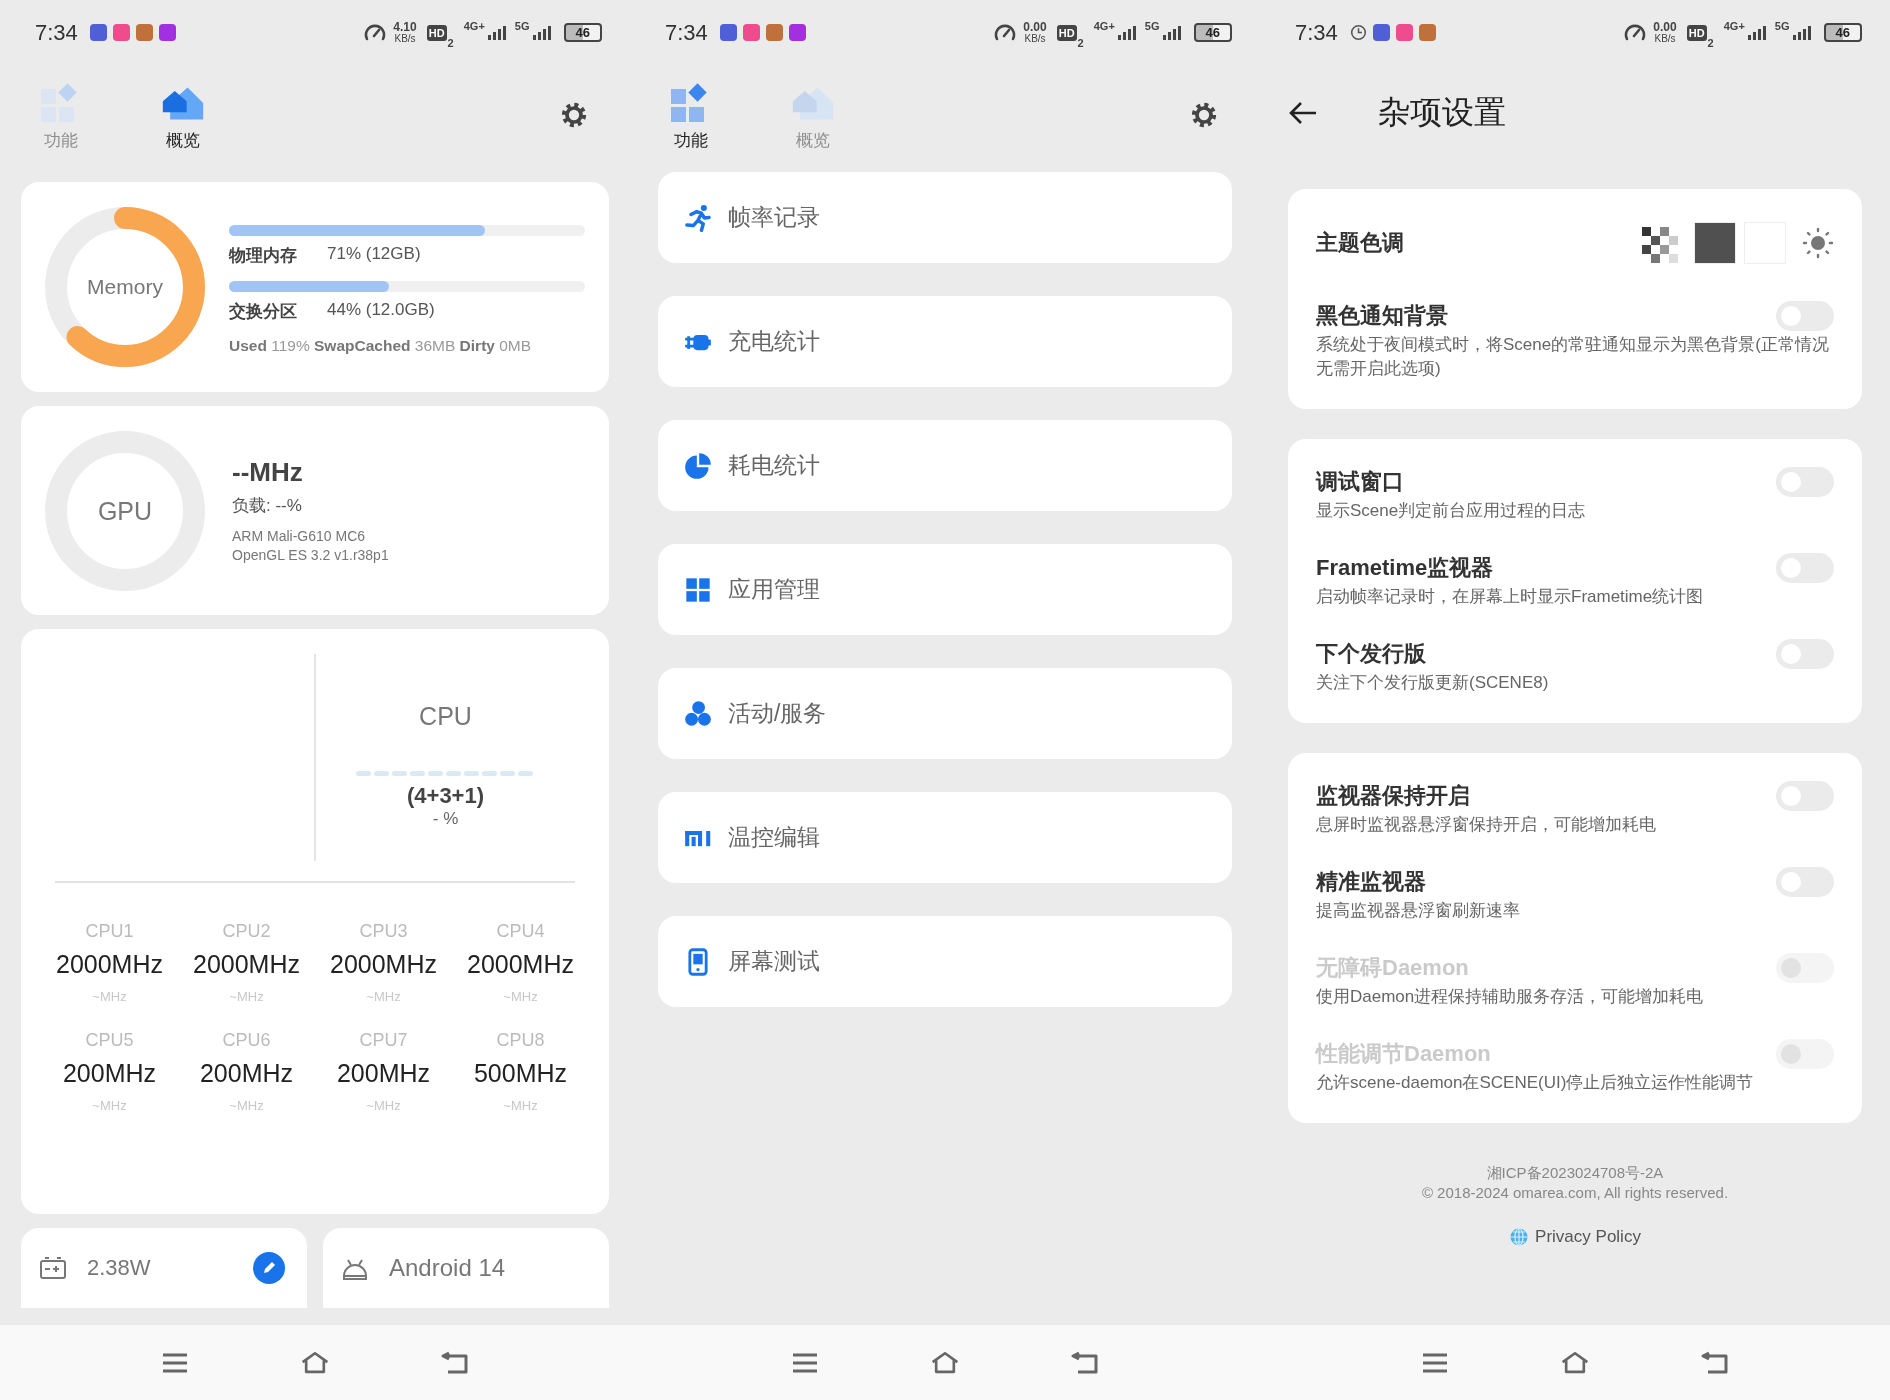  Describe the element at coordinates (698, 217) in the screenshot. I see `running-figure-icon` at that location.